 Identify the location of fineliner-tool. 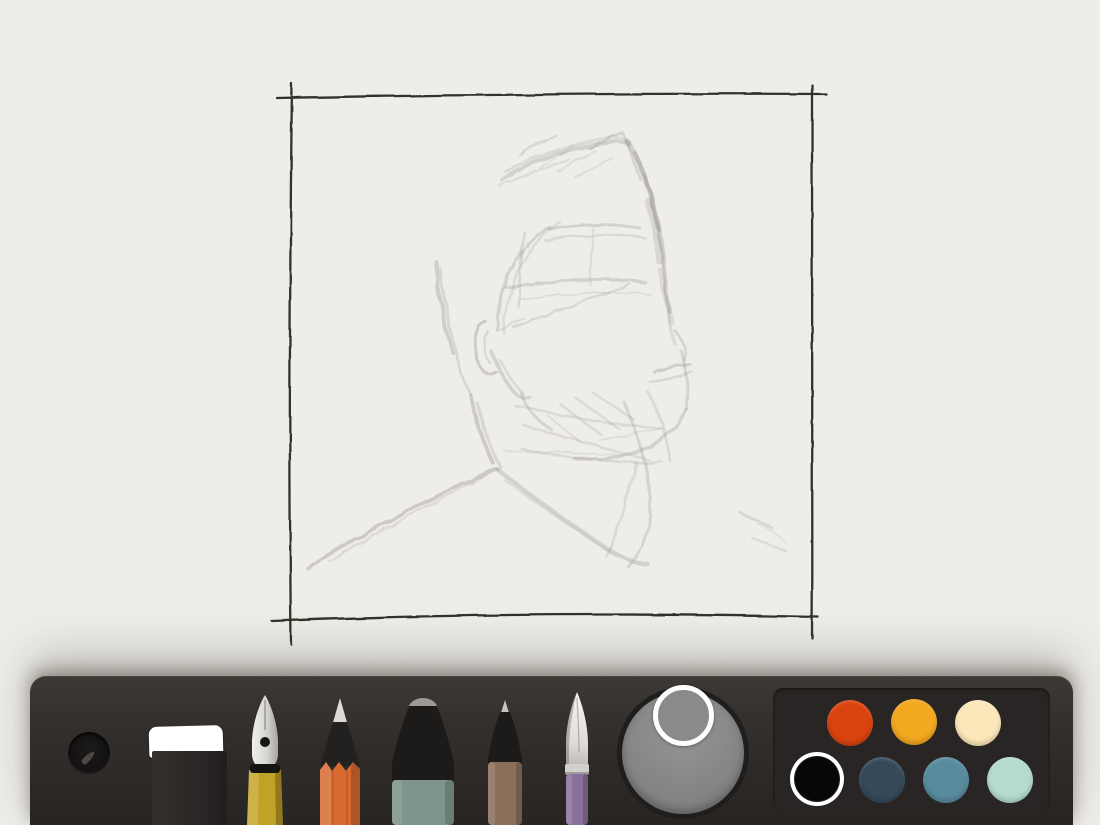
(505, 761).